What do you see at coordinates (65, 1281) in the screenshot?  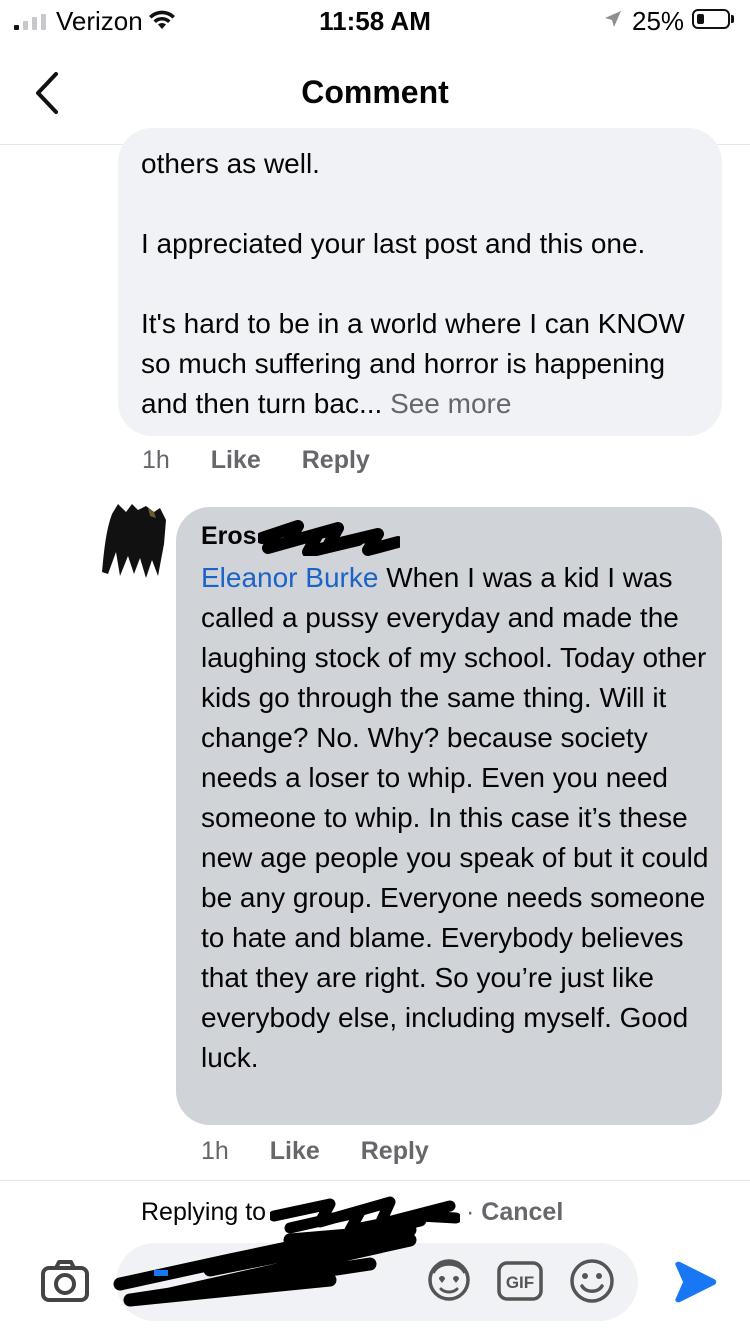 I see `camera-icon` at bounding box center [65, 1281].